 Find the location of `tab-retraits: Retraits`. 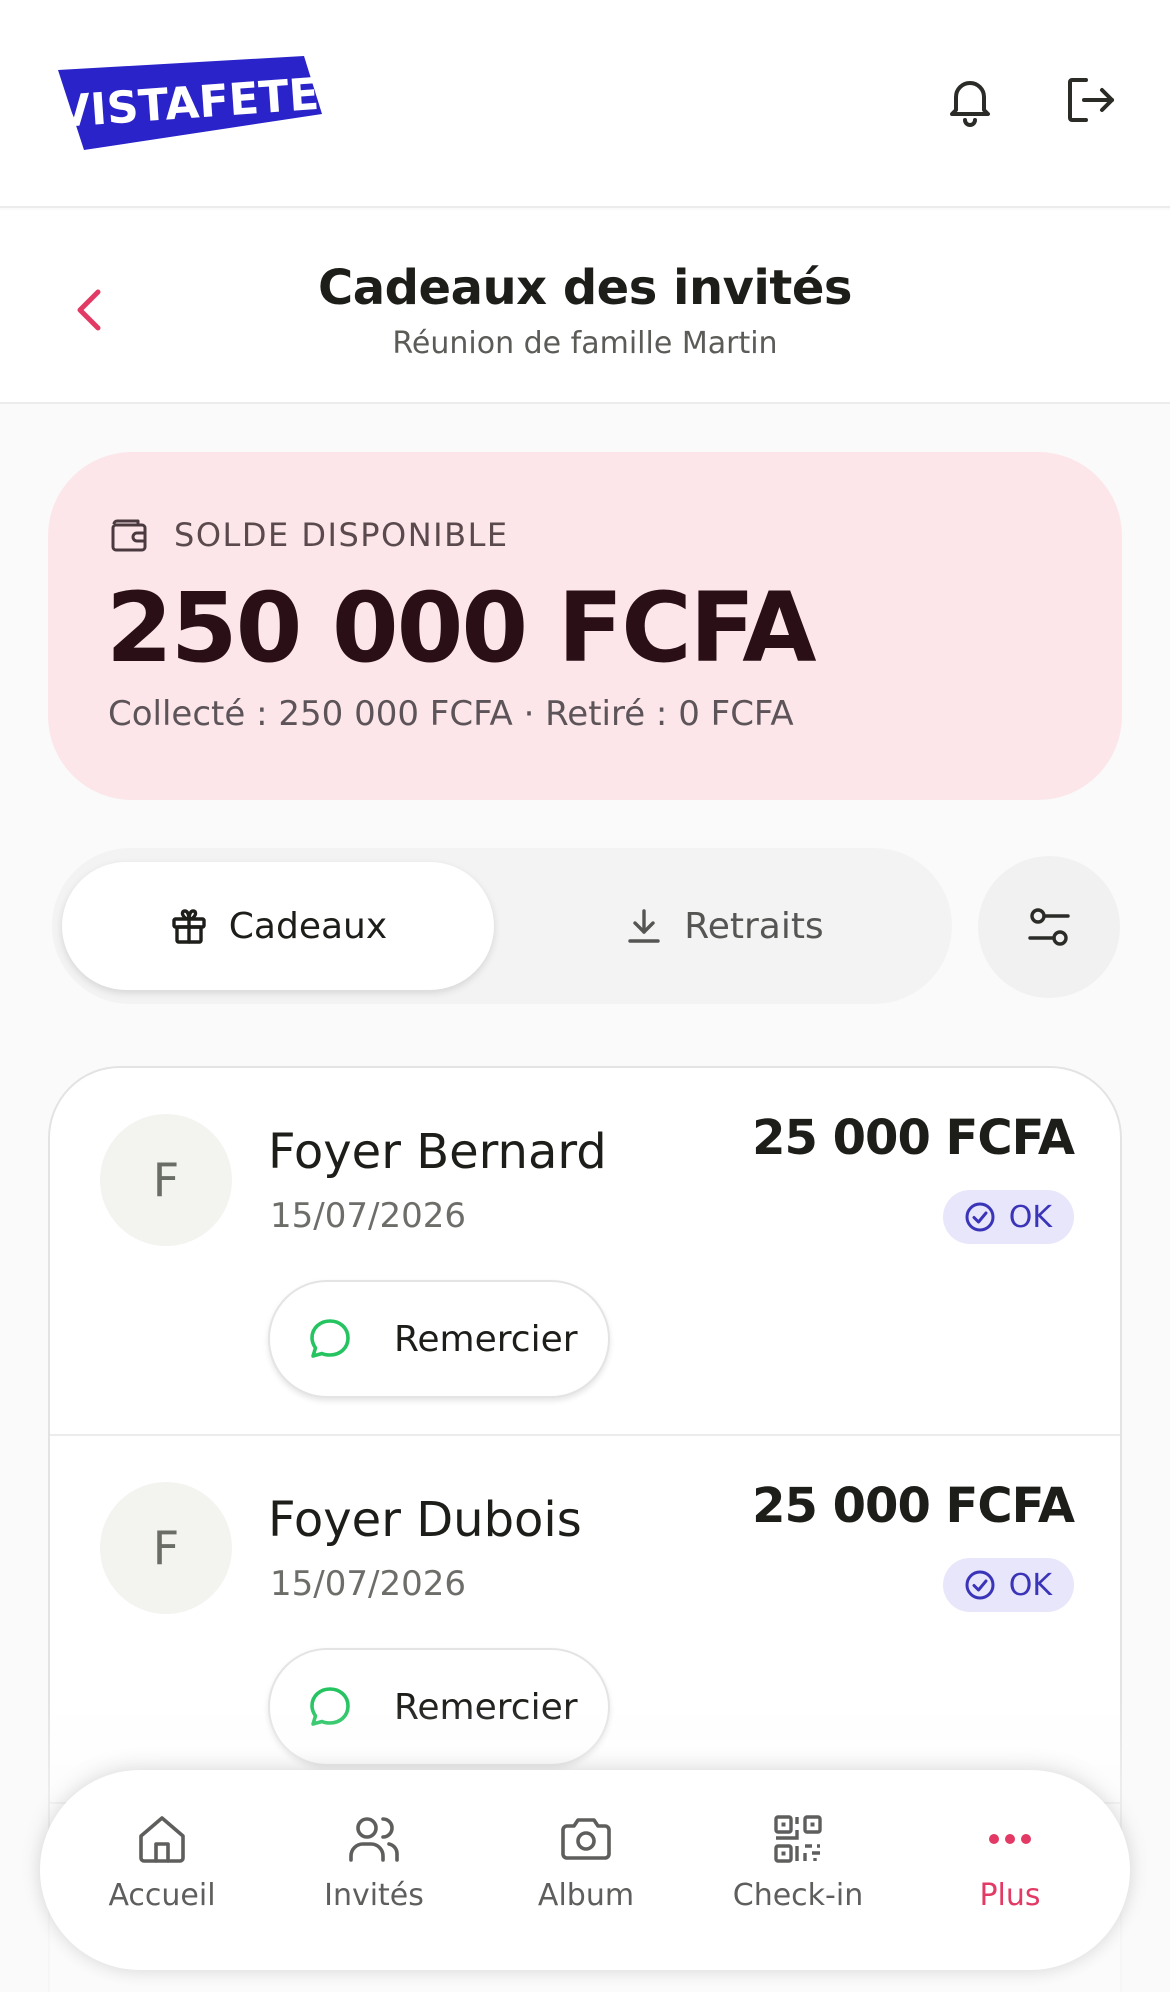

tab-retraits: Retraits is located at coordinates (724, 926).